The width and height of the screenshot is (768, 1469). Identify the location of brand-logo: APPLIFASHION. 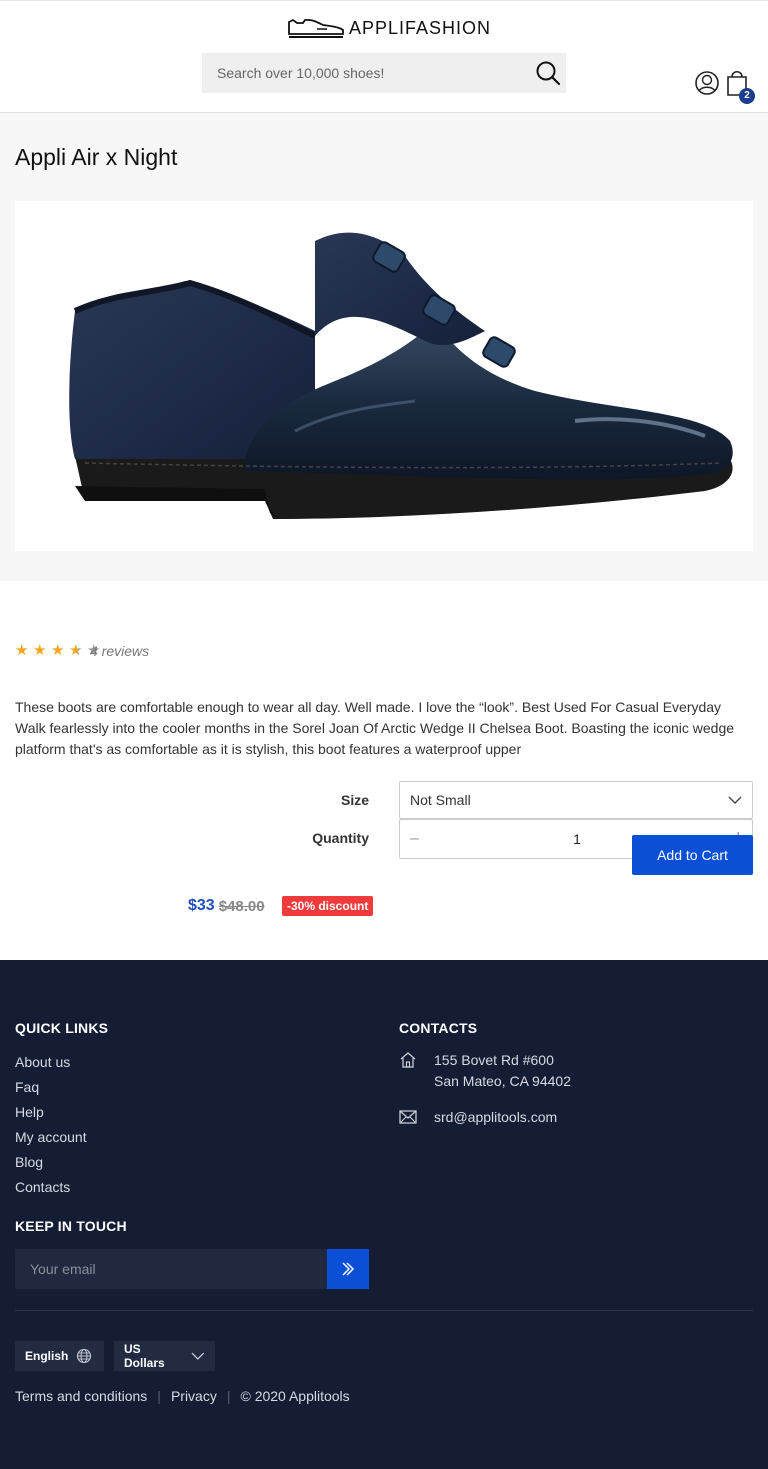
(389, 28).